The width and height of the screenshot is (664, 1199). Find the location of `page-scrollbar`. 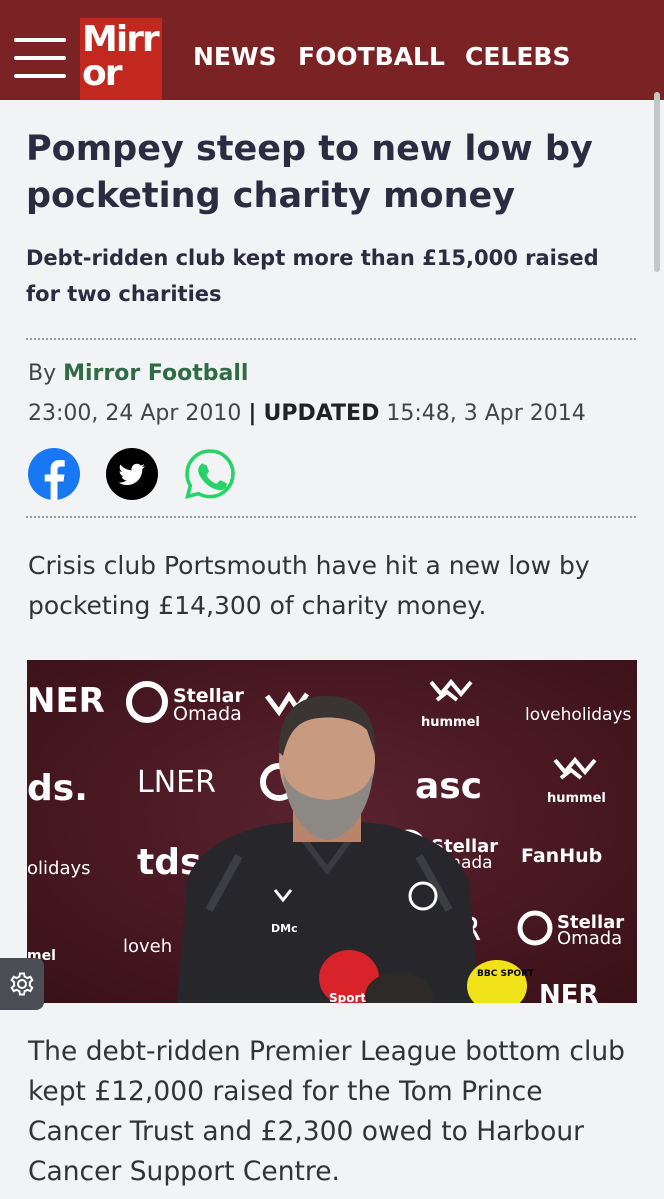

page-scrollbar is located at coordinates (657, 182).